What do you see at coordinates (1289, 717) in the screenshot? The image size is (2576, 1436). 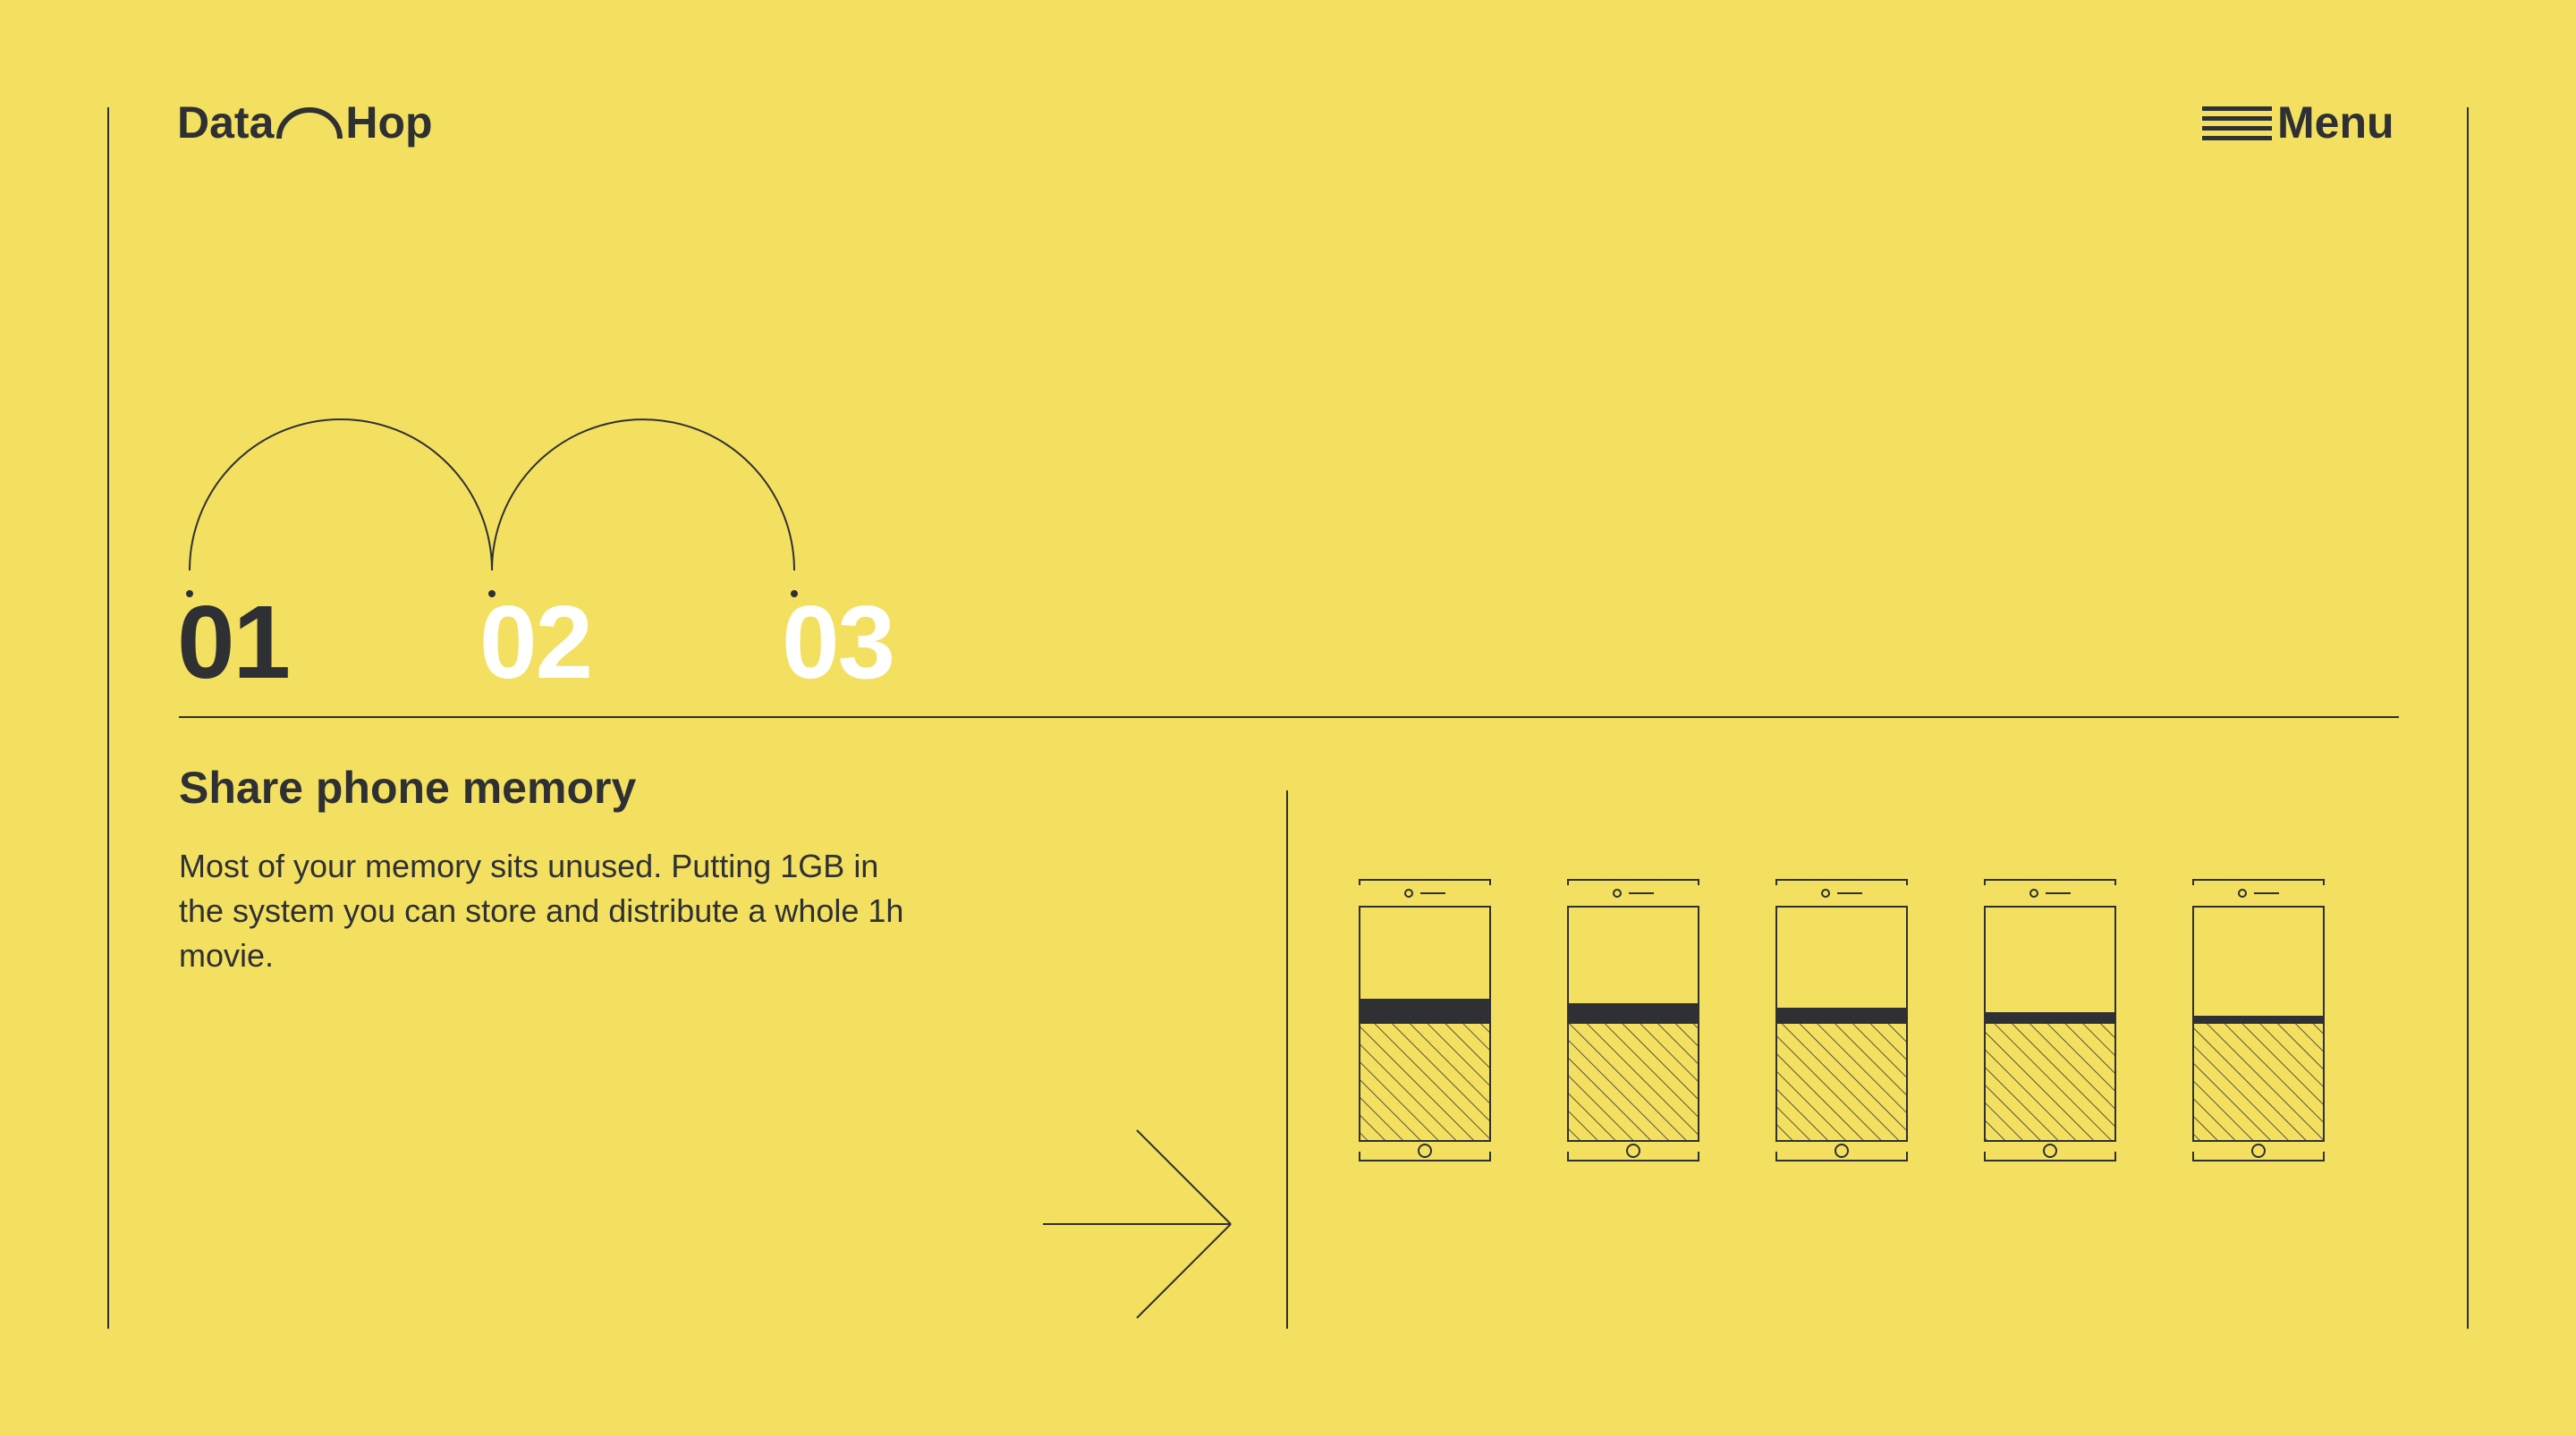 I see `steps-divider-line` at bounding box center [1289, 717].